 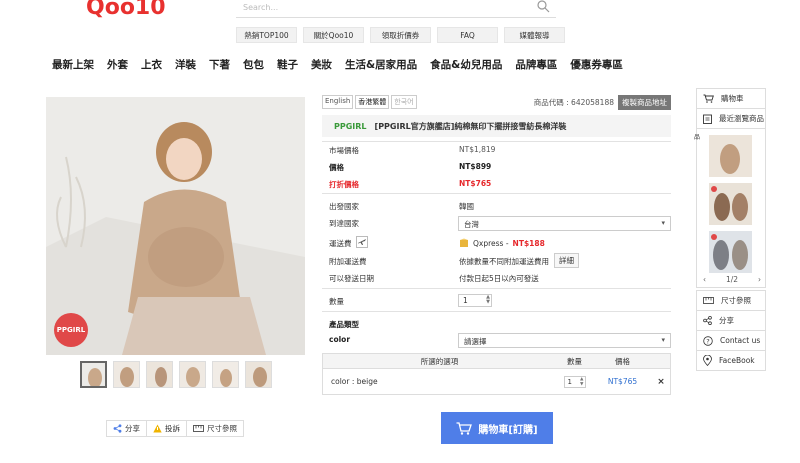 What do you see at coordinates (741, 118) in the screenshot?
I see `sidebar-recent-label: 最近瀏覽商品` at bounding box center [741, 118].